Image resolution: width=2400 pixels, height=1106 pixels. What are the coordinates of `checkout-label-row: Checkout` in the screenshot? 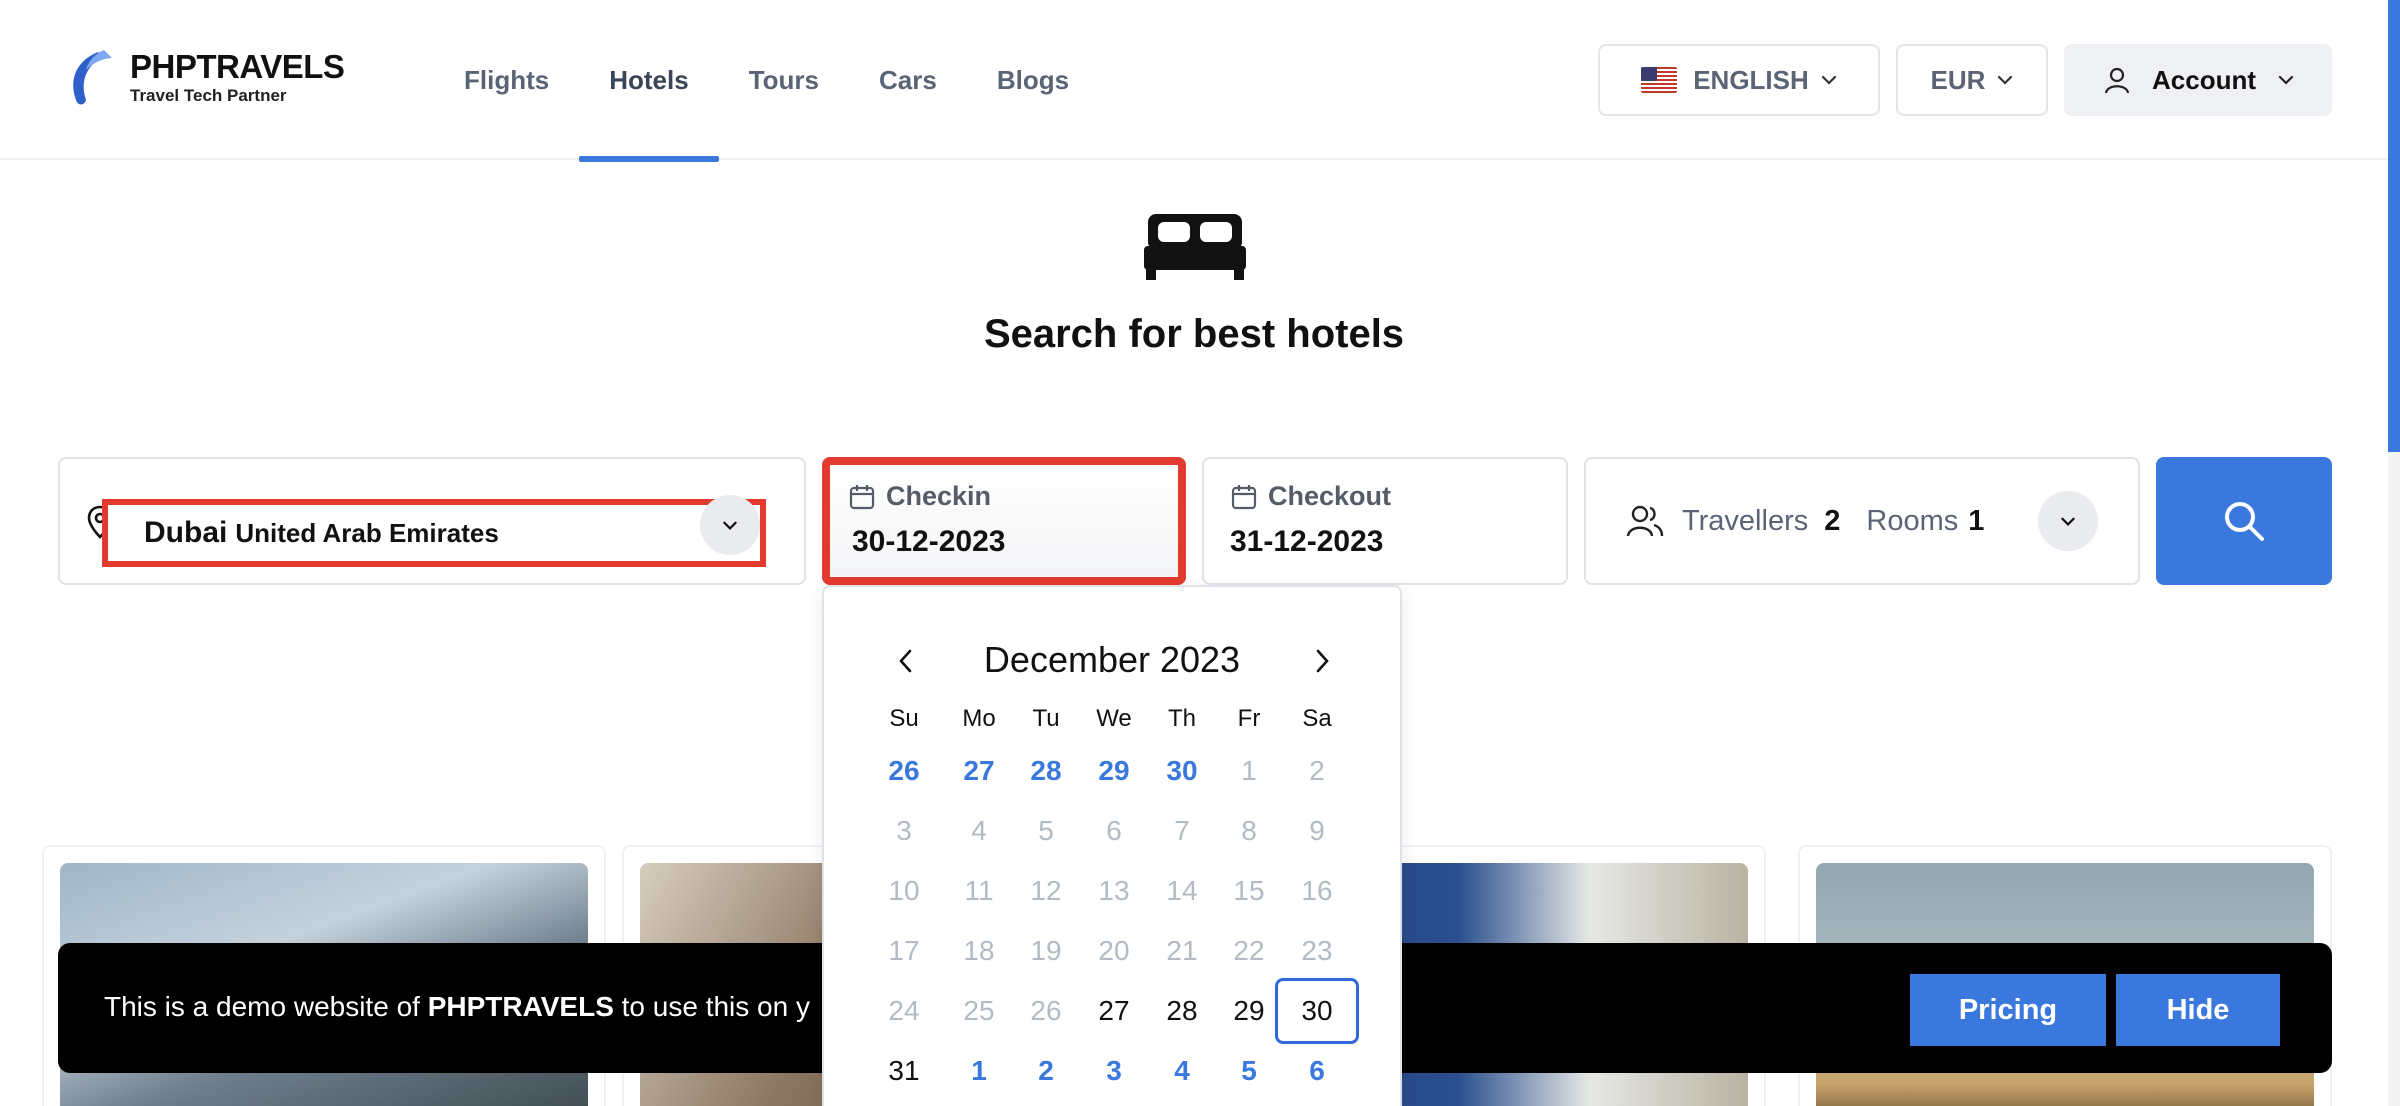 It's located at (1310, 496).